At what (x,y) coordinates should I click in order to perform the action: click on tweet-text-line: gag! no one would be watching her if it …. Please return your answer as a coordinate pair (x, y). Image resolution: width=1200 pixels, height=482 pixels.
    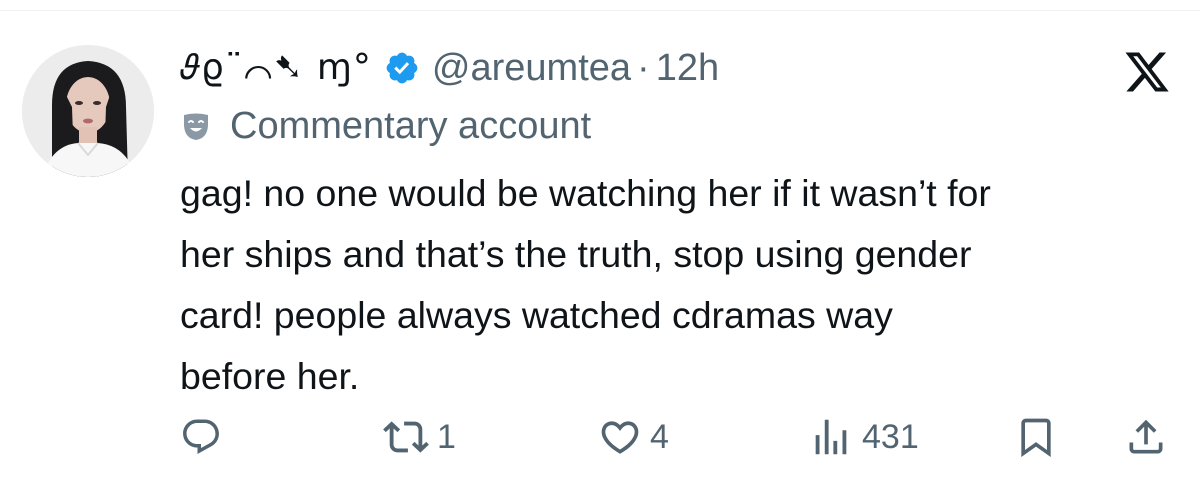
    Looking at the image, I should click on (585, 193).